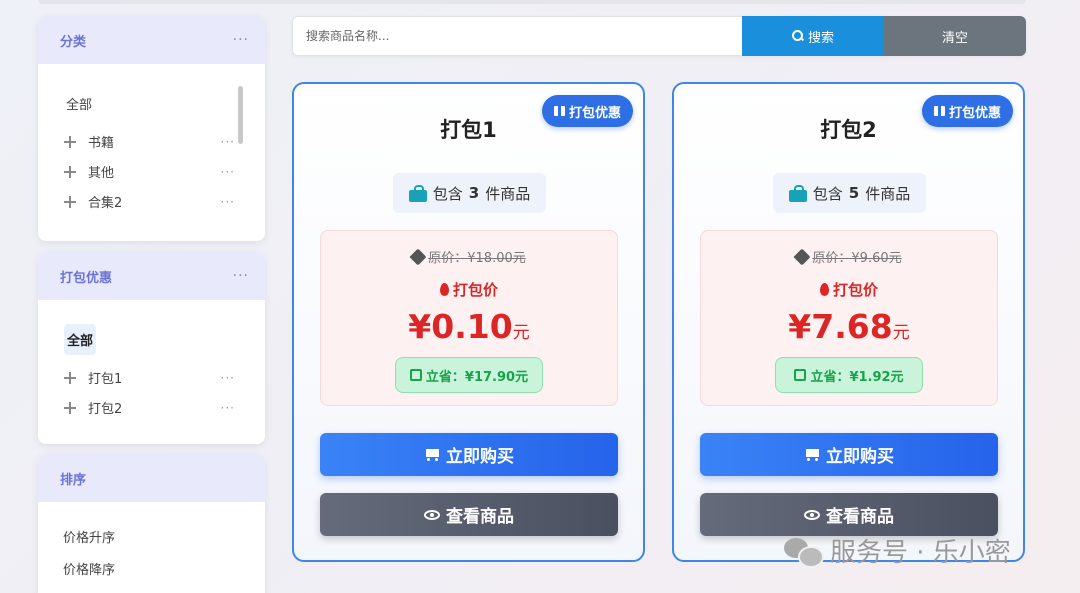 The height and width of the screenshot is (593, 1080). I want to click on savings-badge: 立省：¥17.90元, so click(469, 375).